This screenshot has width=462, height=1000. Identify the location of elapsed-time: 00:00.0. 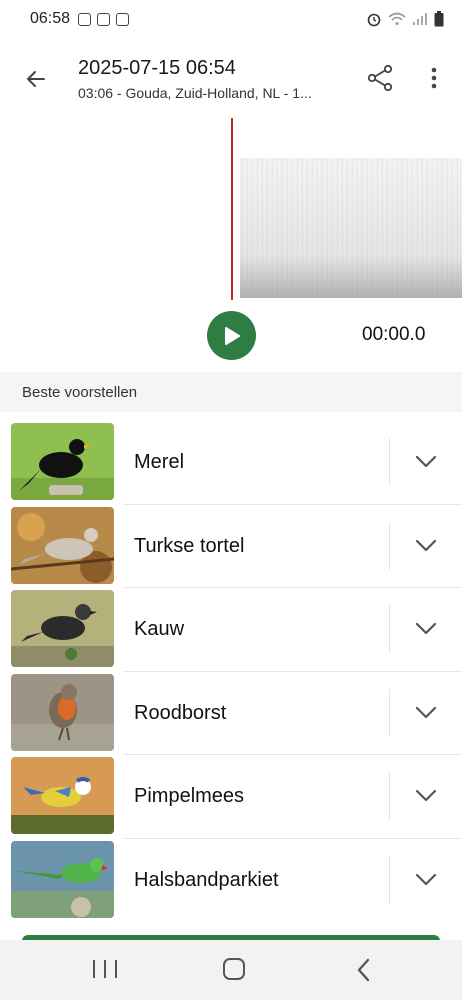
(394, 334).